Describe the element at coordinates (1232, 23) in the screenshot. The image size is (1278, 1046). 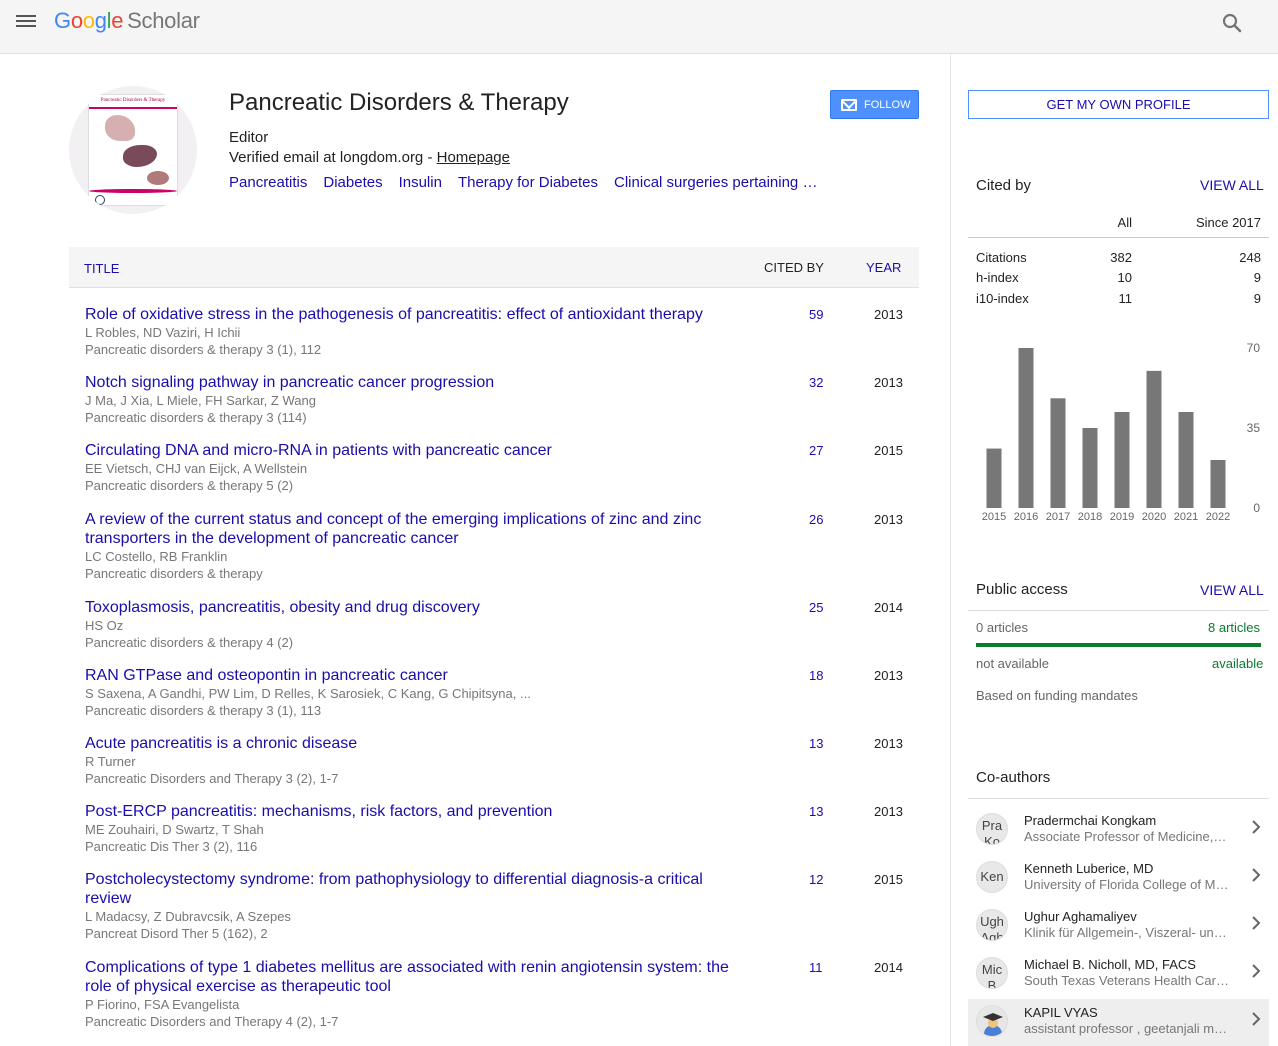
I see `search-icon` at that location.